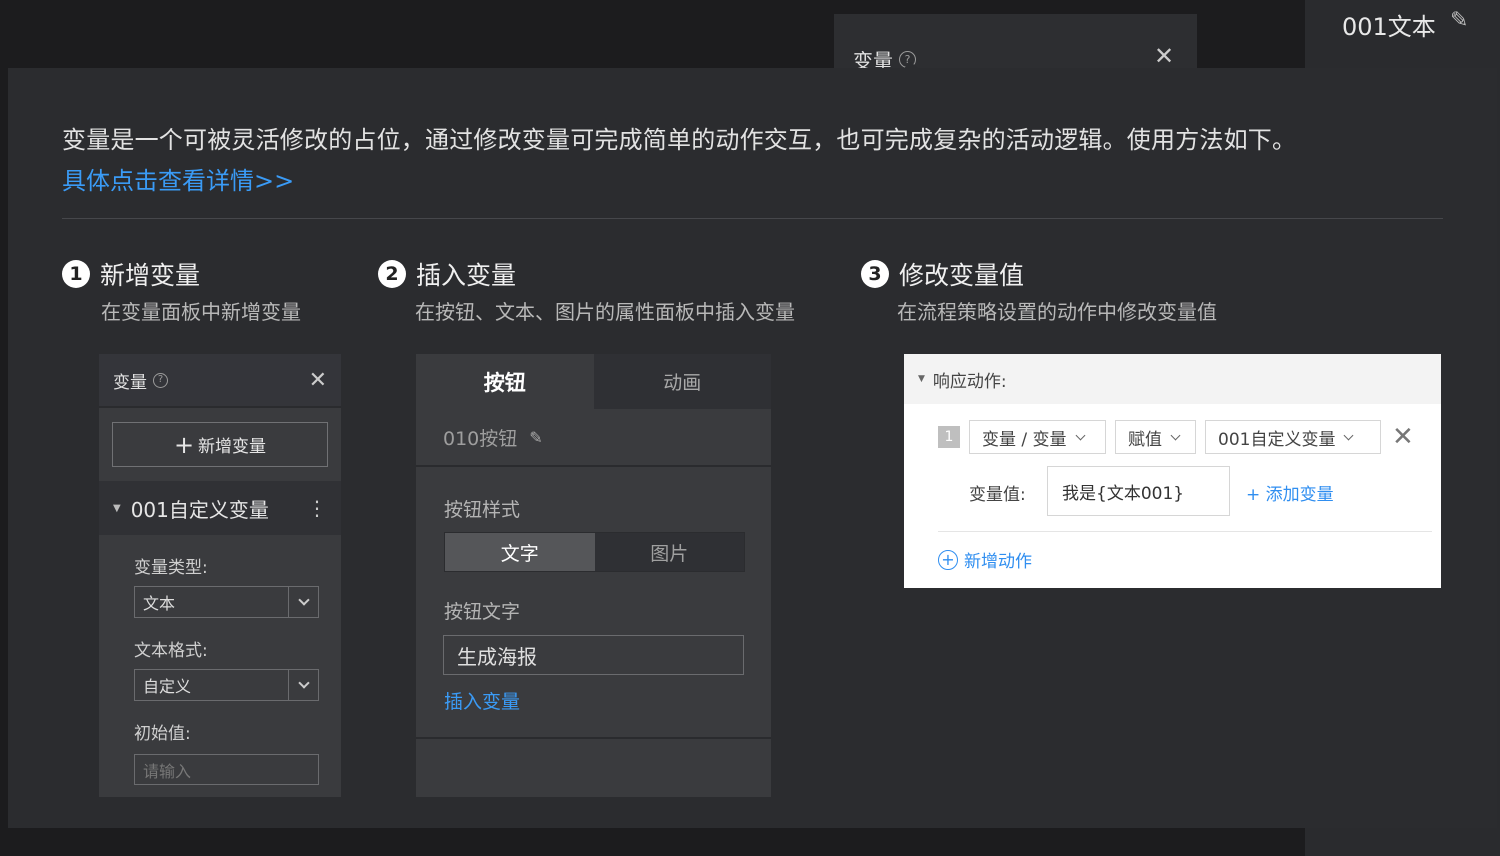 The width and height of the screenshot is (1500, 856). What do you see at coordinates (220, 380) in the screenshot?
I see `variable-panel-header: 变量 ? ✕` at bounding box center [220, 380].